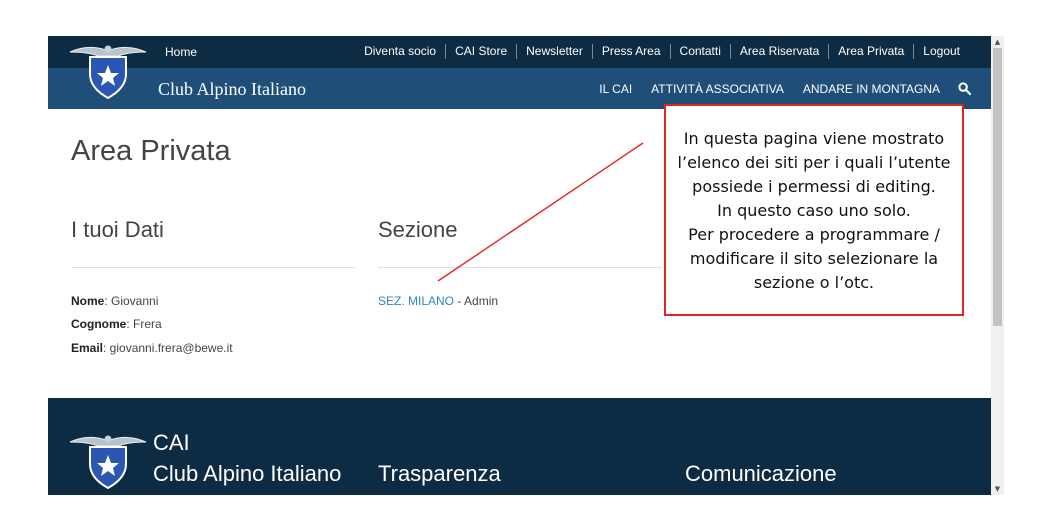 This screenshot has width=1042, height=530. What do you see at coordinates (814, 138) in the screenshot?
I see `callout-line: In questa pagina viene mostrato` at bounding box center [814, 138].